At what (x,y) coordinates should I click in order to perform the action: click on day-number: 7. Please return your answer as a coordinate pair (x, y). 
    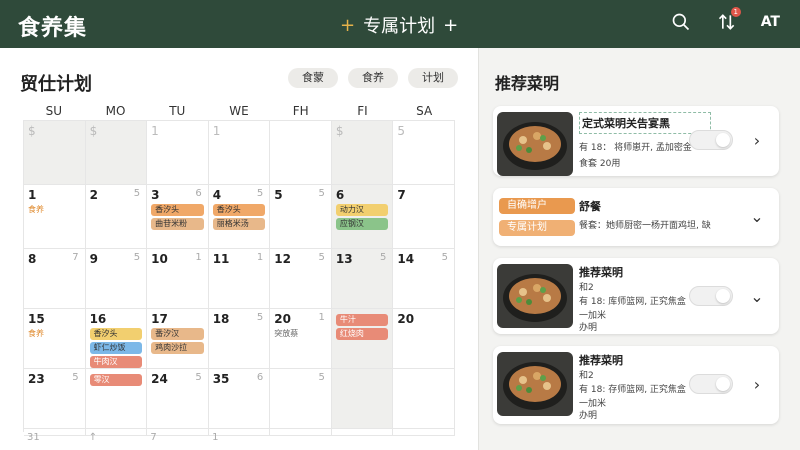
    Looking at the image, I should click on (153, 437).